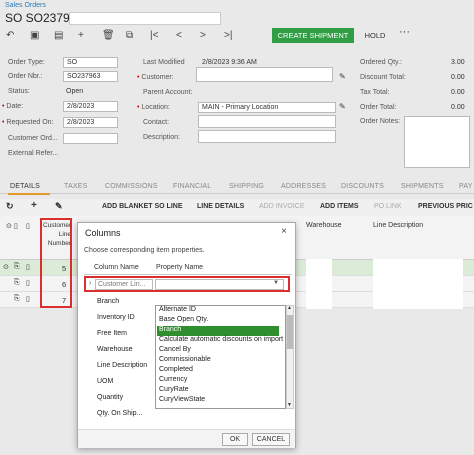 This screenshot has height=455, width=474. What do you see at coordinates (398, 225) in the screenshot?
I see `line-description-header: Line Description` at bounding box center [398, 225].